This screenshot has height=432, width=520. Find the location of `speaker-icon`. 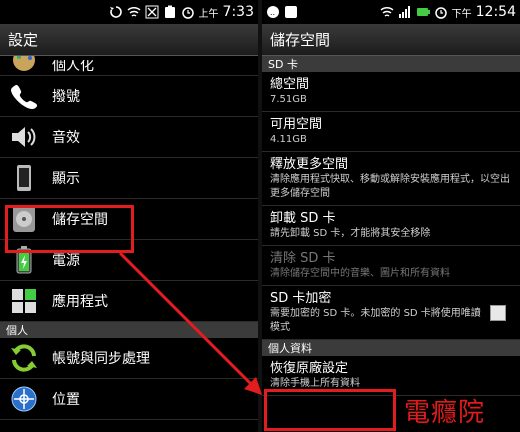

speaker-icon is located at coordinates (24, 137).